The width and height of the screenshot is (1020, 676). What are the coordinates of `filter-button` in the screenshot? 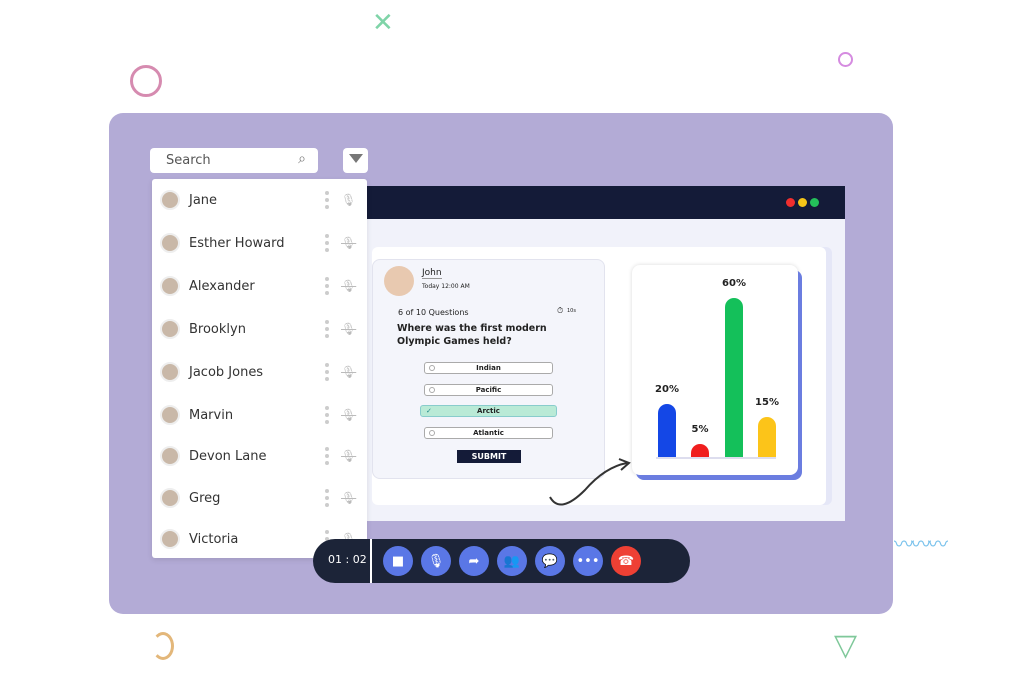 It's located at (355, 160).